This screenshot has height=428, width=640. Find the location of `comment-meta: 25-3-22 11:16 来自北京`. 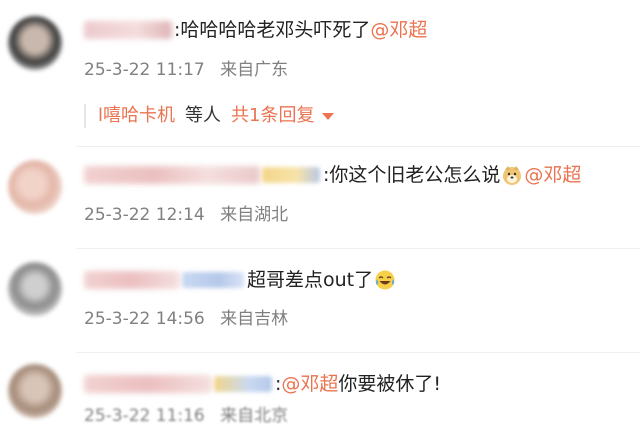

comment-meta: 25-3-22 11:16 来自北京 is located at coordinates (186, 416).